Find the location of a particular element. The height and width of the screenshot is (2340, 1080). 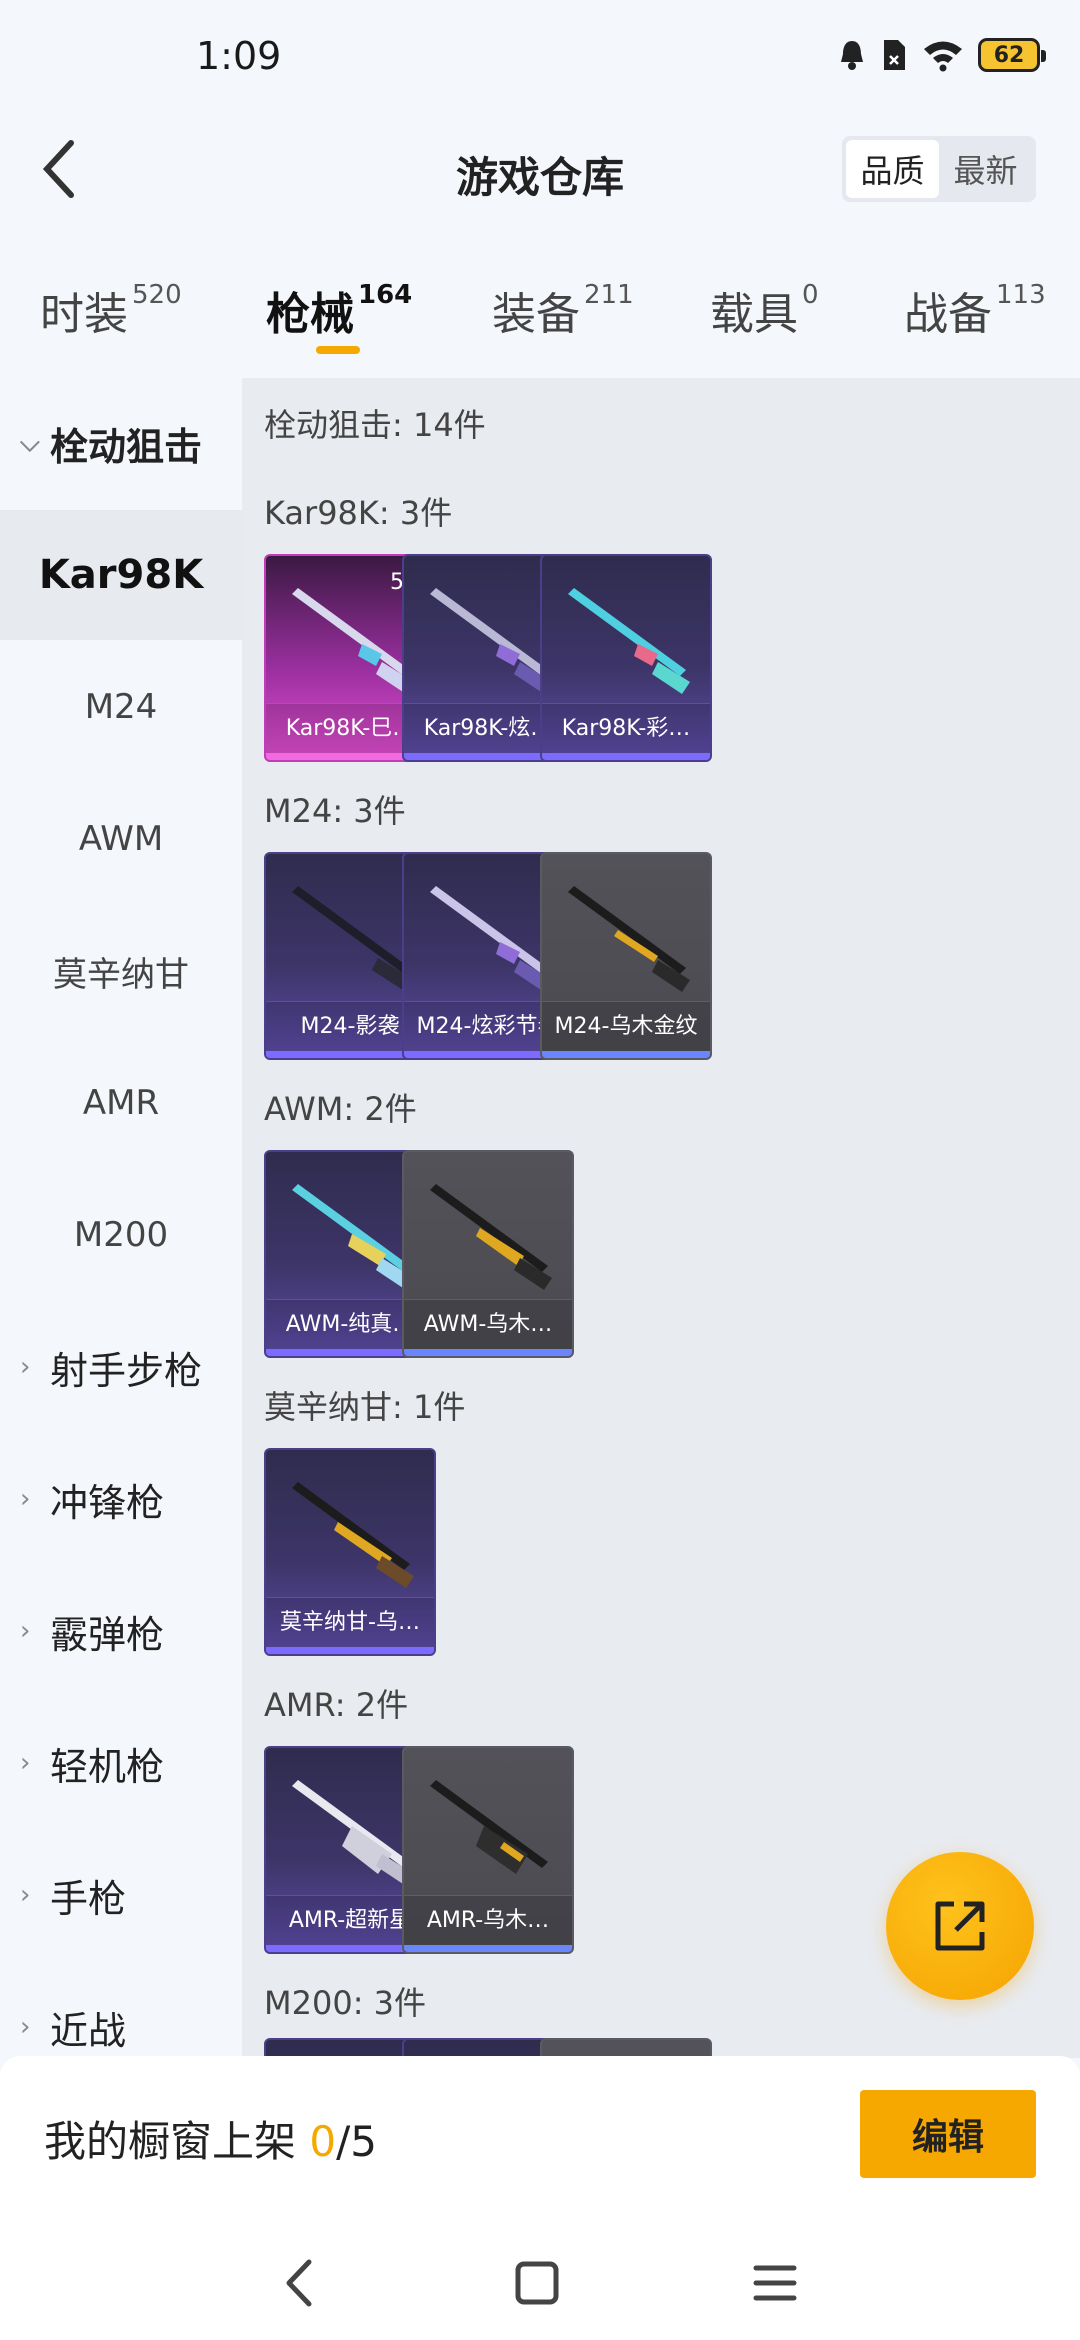

section-title: Kar98K: 3件 is located at coordinates (358, 513).